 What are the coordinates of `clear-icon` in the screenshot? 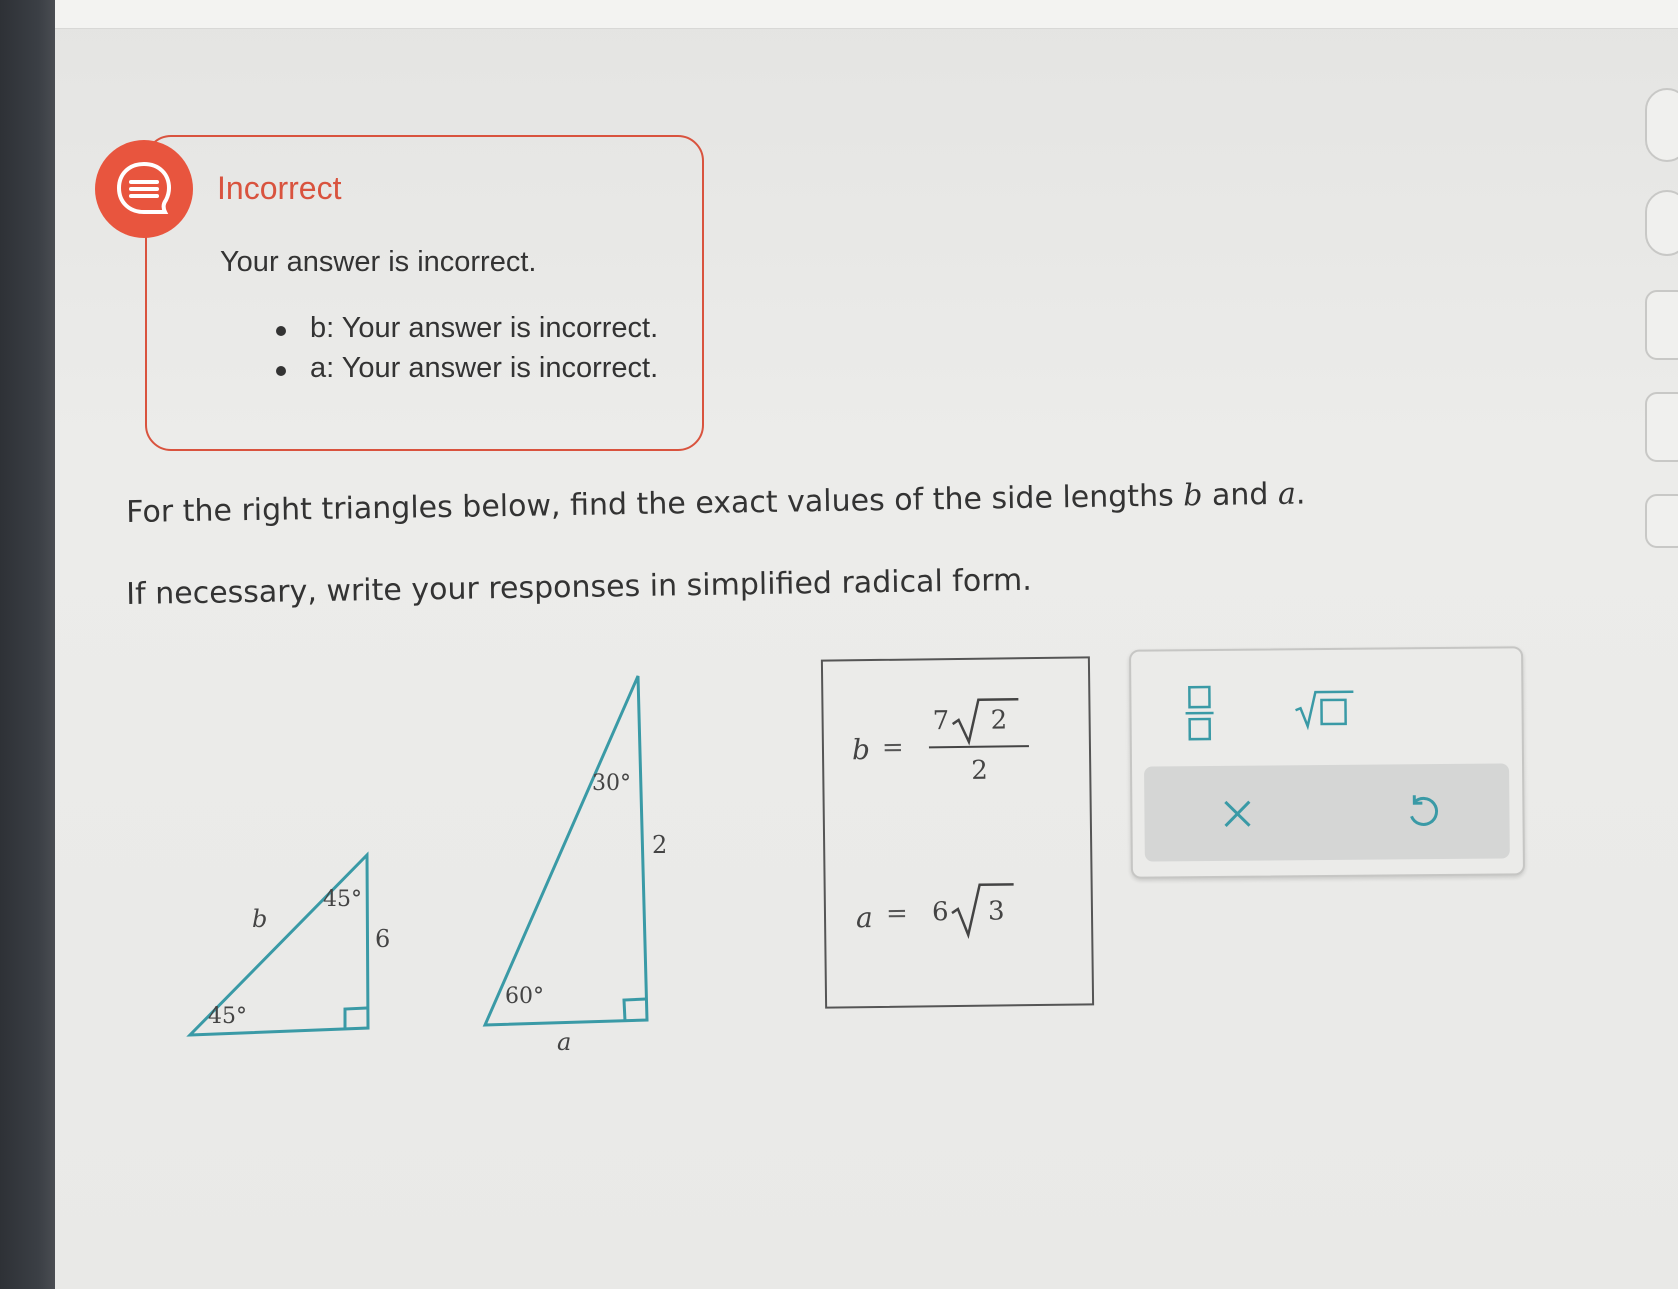 It's located at (1237, 814).